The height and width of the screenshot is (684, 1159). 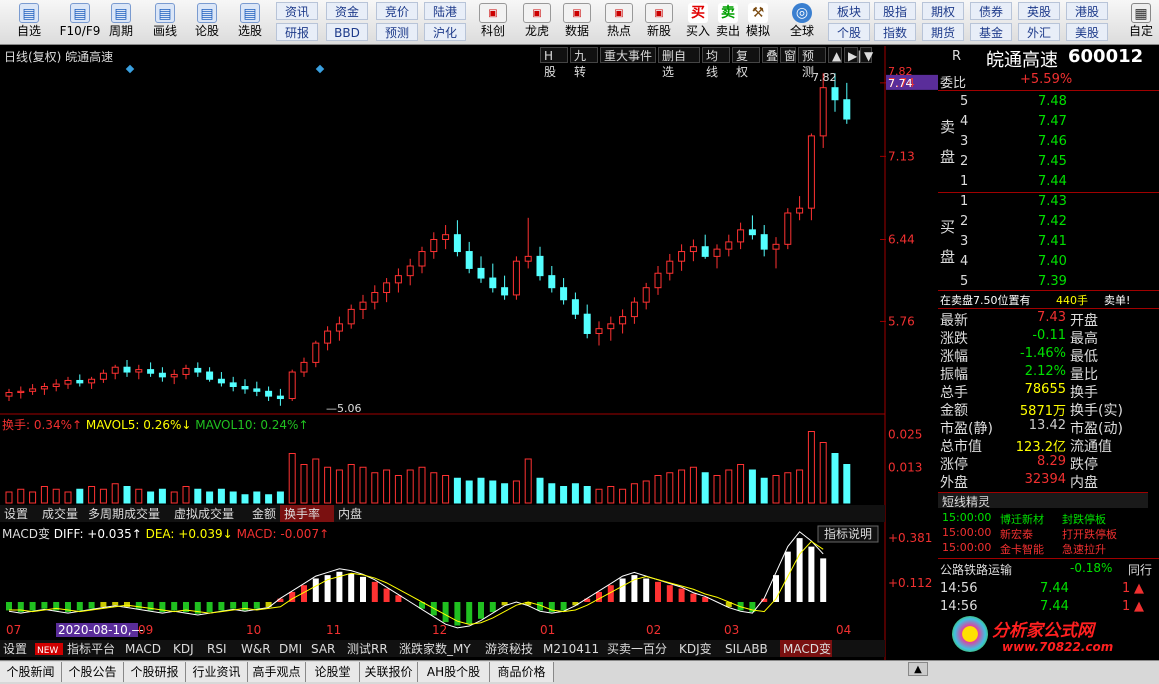 What do you see at coordinates (31, 672) in the screenshot?
I see `news-tab: 个股新闻` at bounding box center [31, 672].